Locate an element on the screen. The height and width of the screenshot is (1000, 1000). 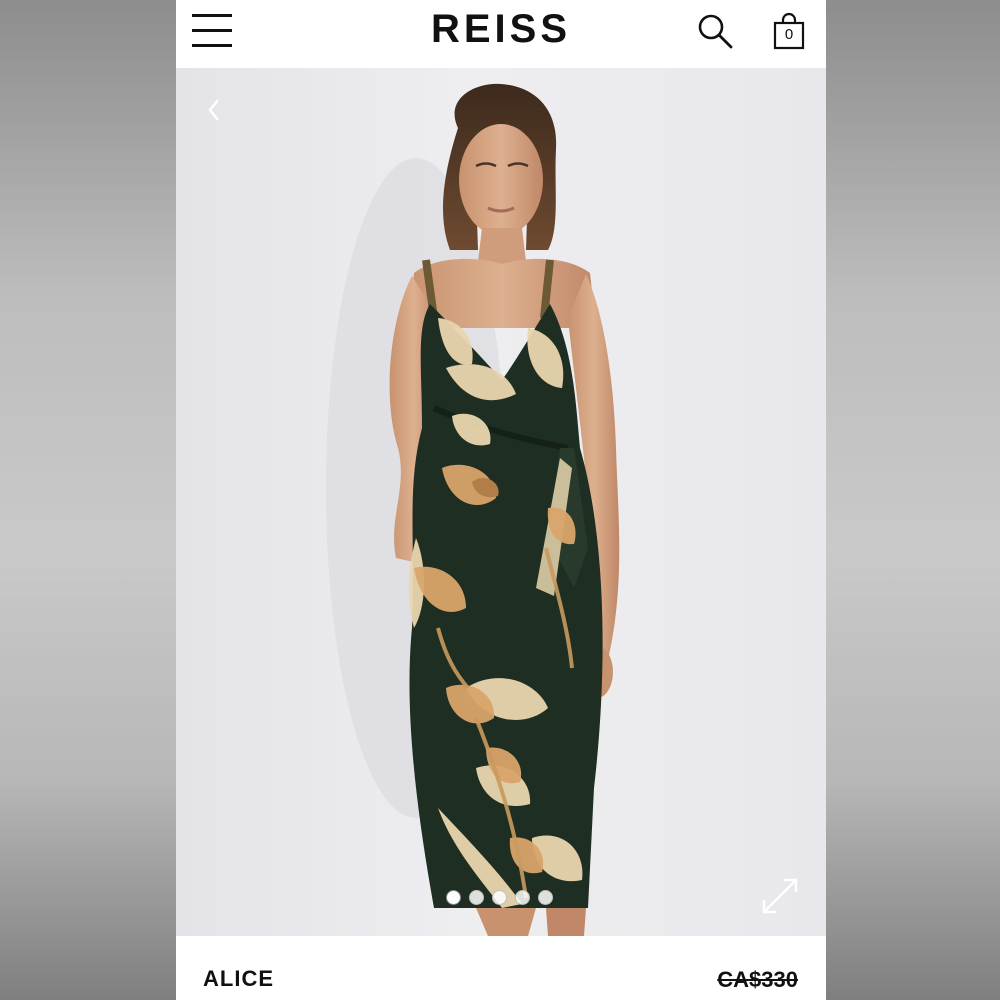
top-nav-bar: REISS 0 is located at coordinates (501, 34).